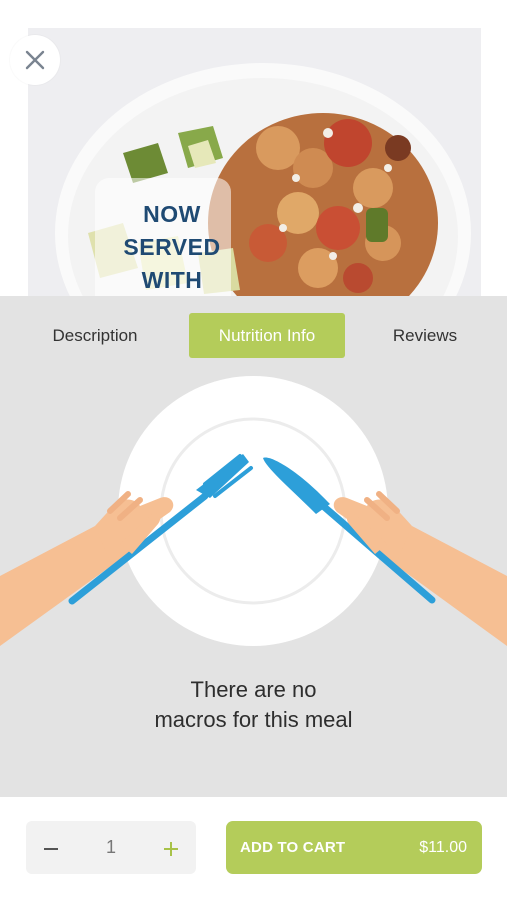 The height and width of the screenshot is (900, 507). Describe the element at coordinates (253, 705) in the screenshot. I see `empty-macros-message: There are no macros for this meal` at that location.